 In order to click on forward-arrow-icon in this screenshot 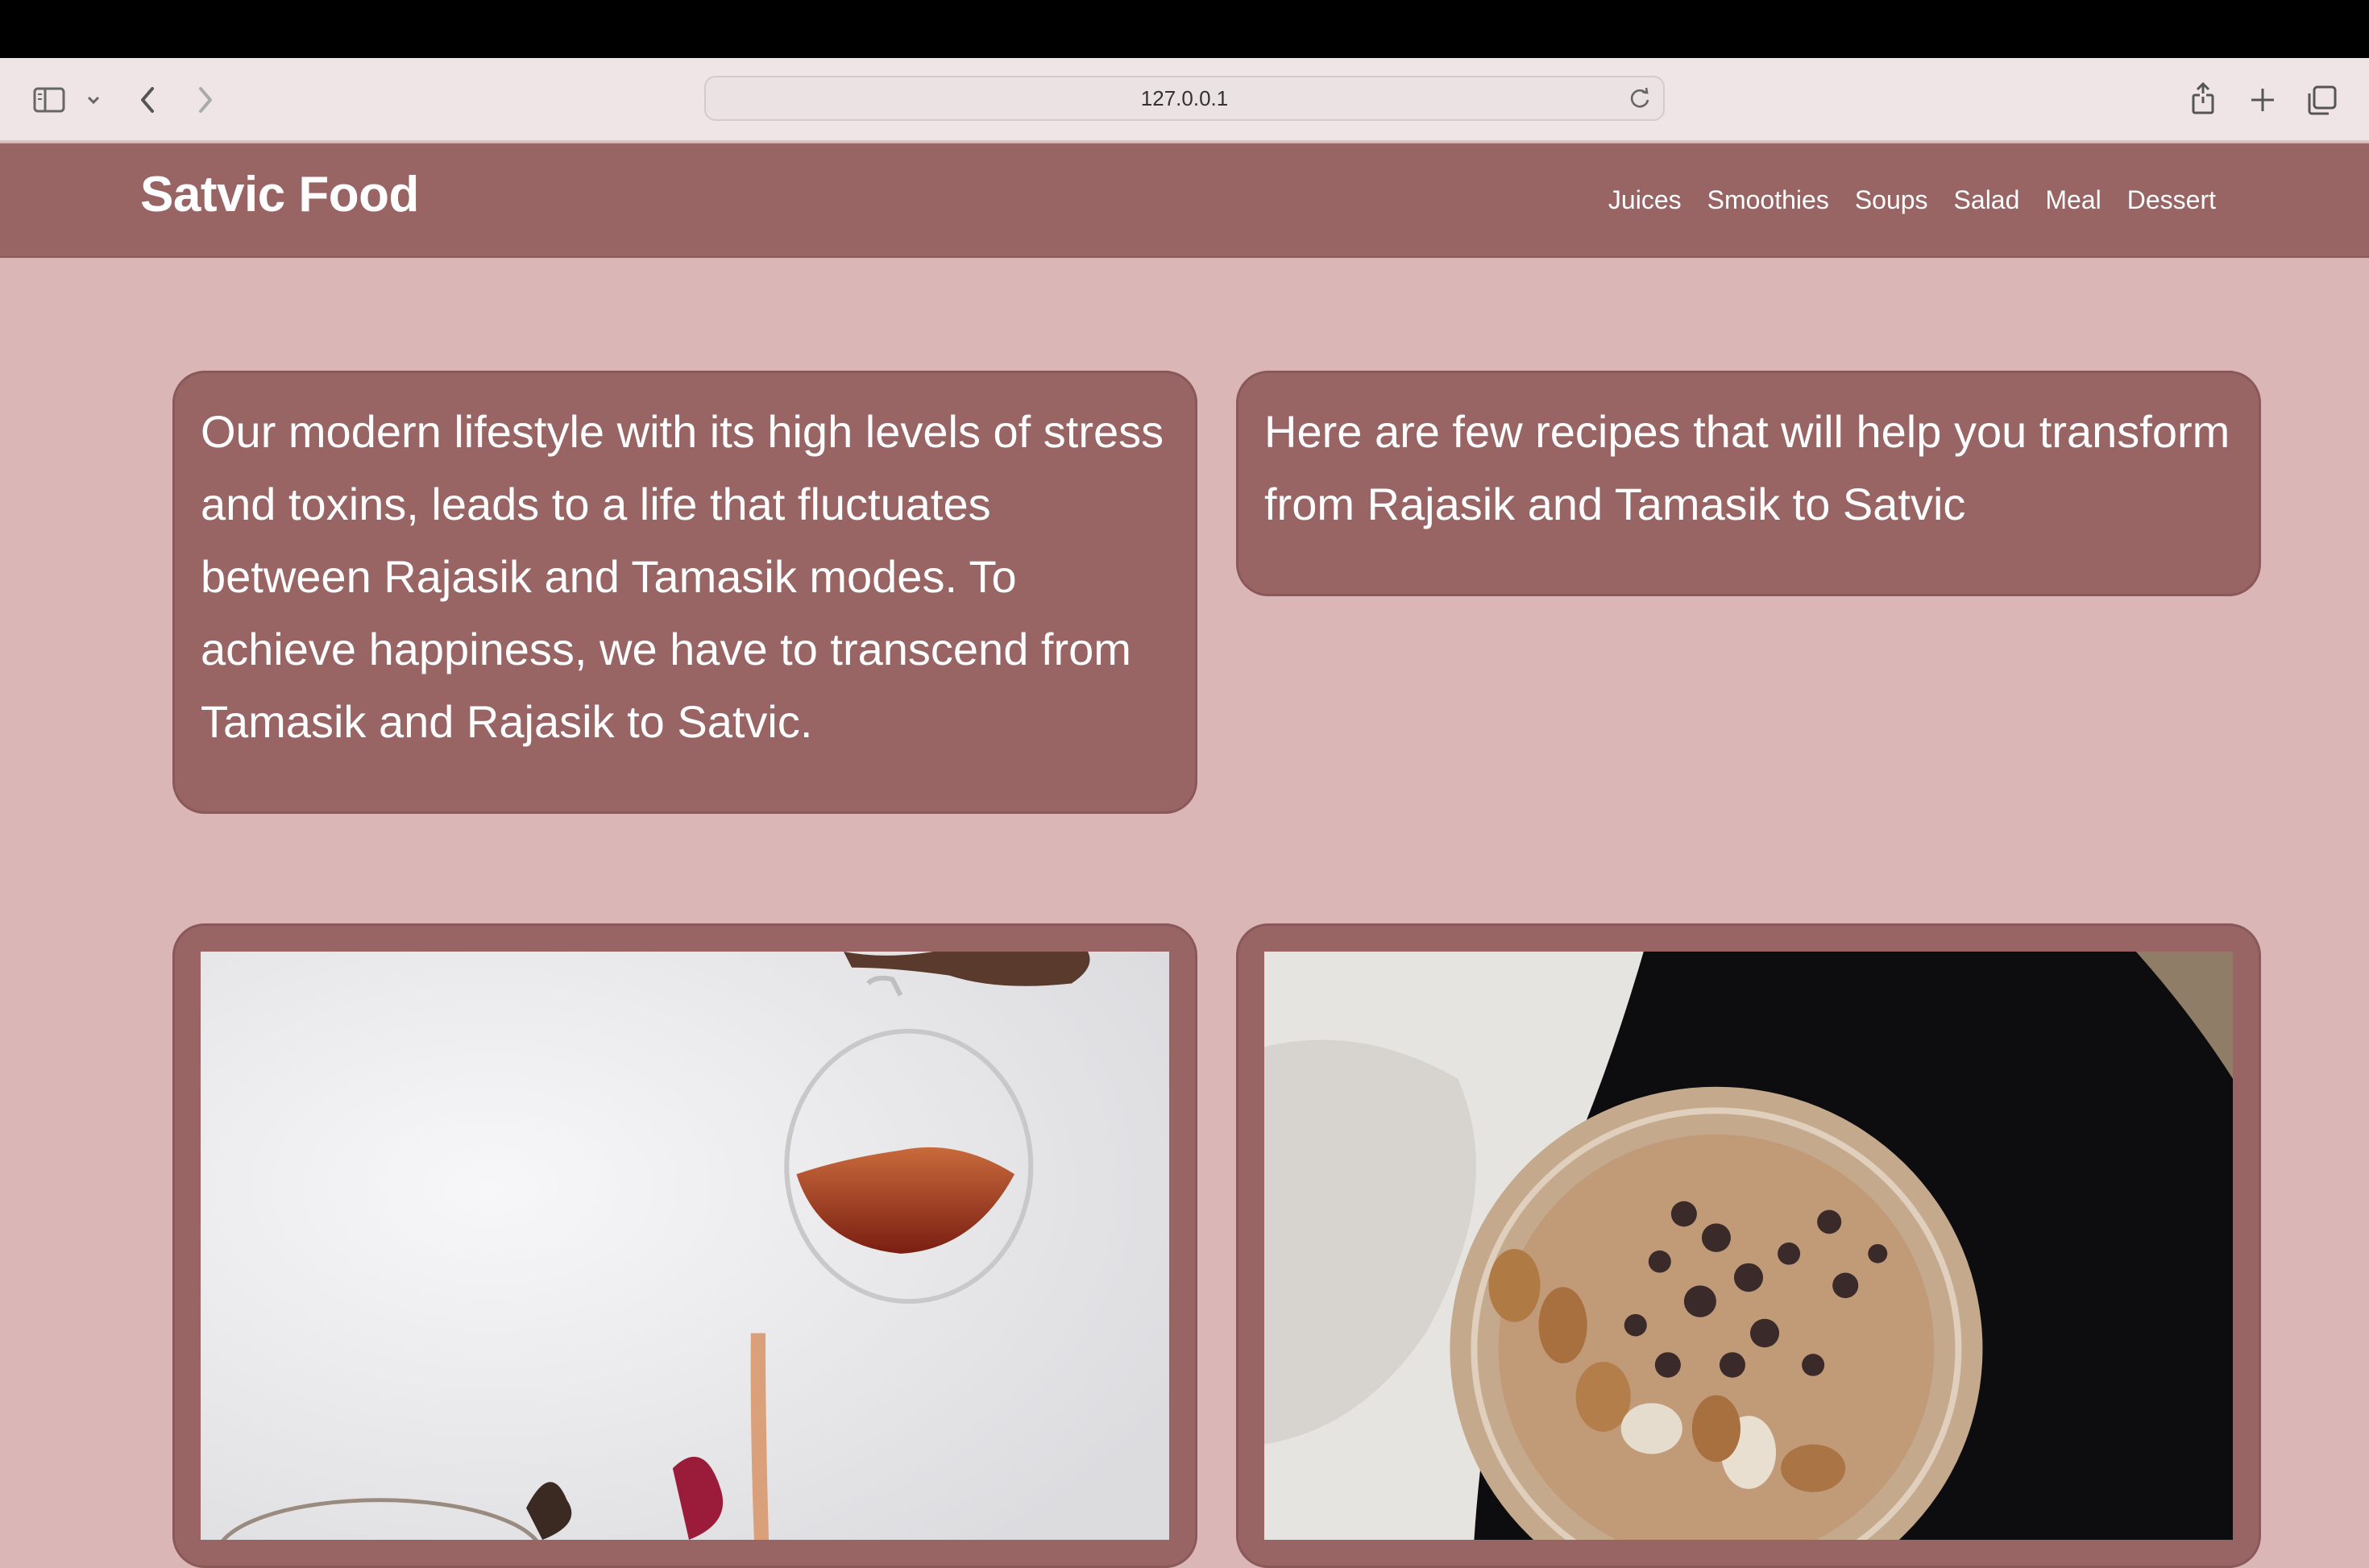, I will do `click(205, 100)`.